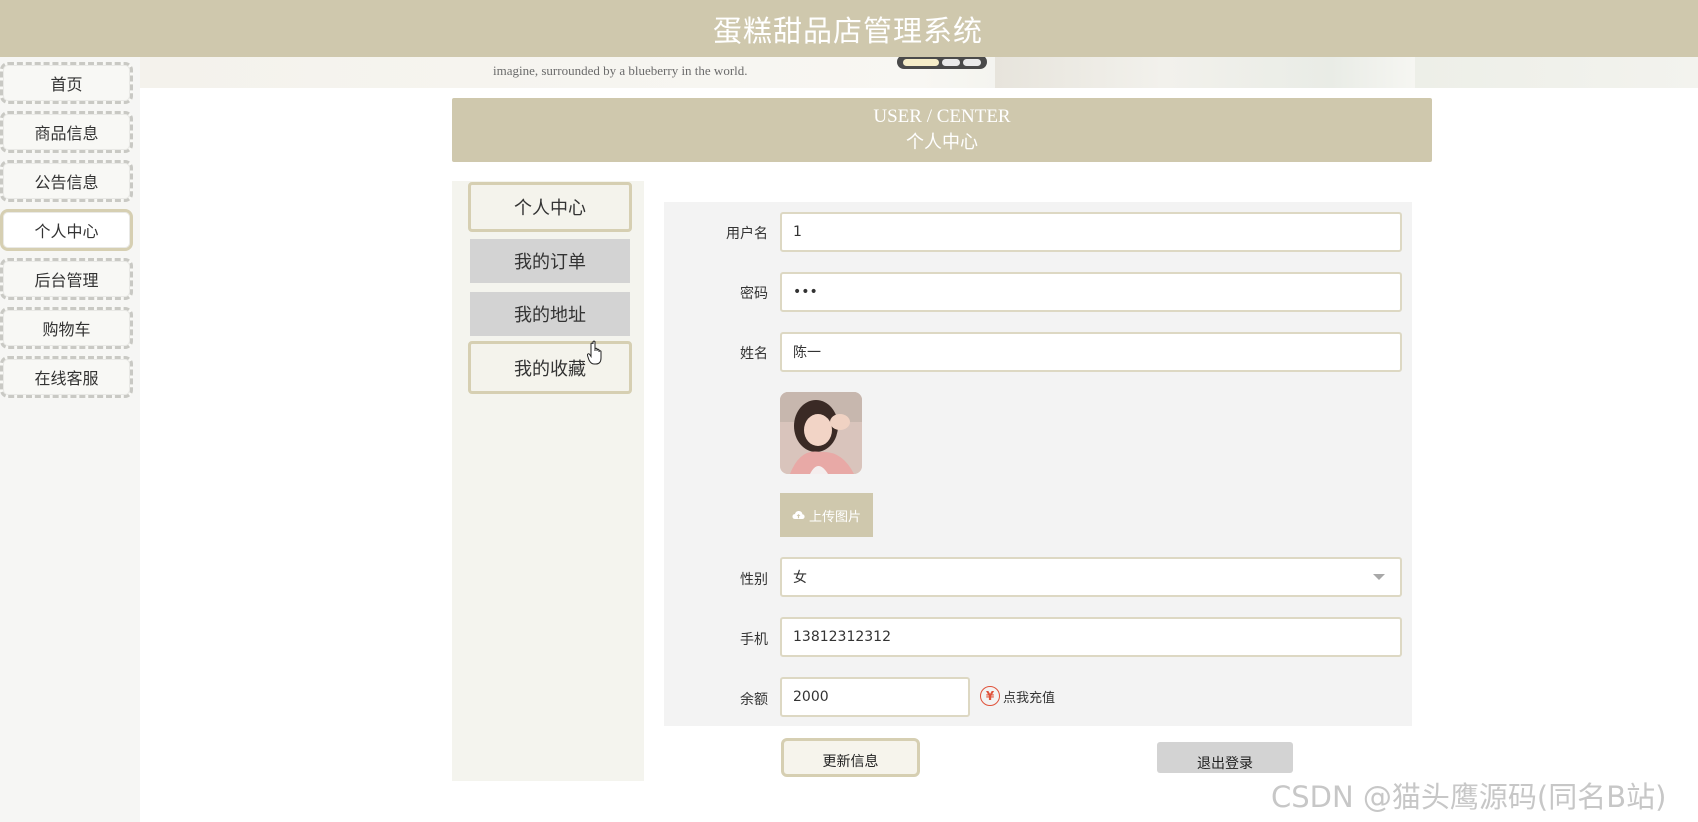 Image resolution: width=1698 pixels, height=822 pixels. Describe the element at coordinates (548, 481) in the screenshot. I see `user-tabs-panel: 个人中心 我的订单 我的地址 我的收藏` at that location.